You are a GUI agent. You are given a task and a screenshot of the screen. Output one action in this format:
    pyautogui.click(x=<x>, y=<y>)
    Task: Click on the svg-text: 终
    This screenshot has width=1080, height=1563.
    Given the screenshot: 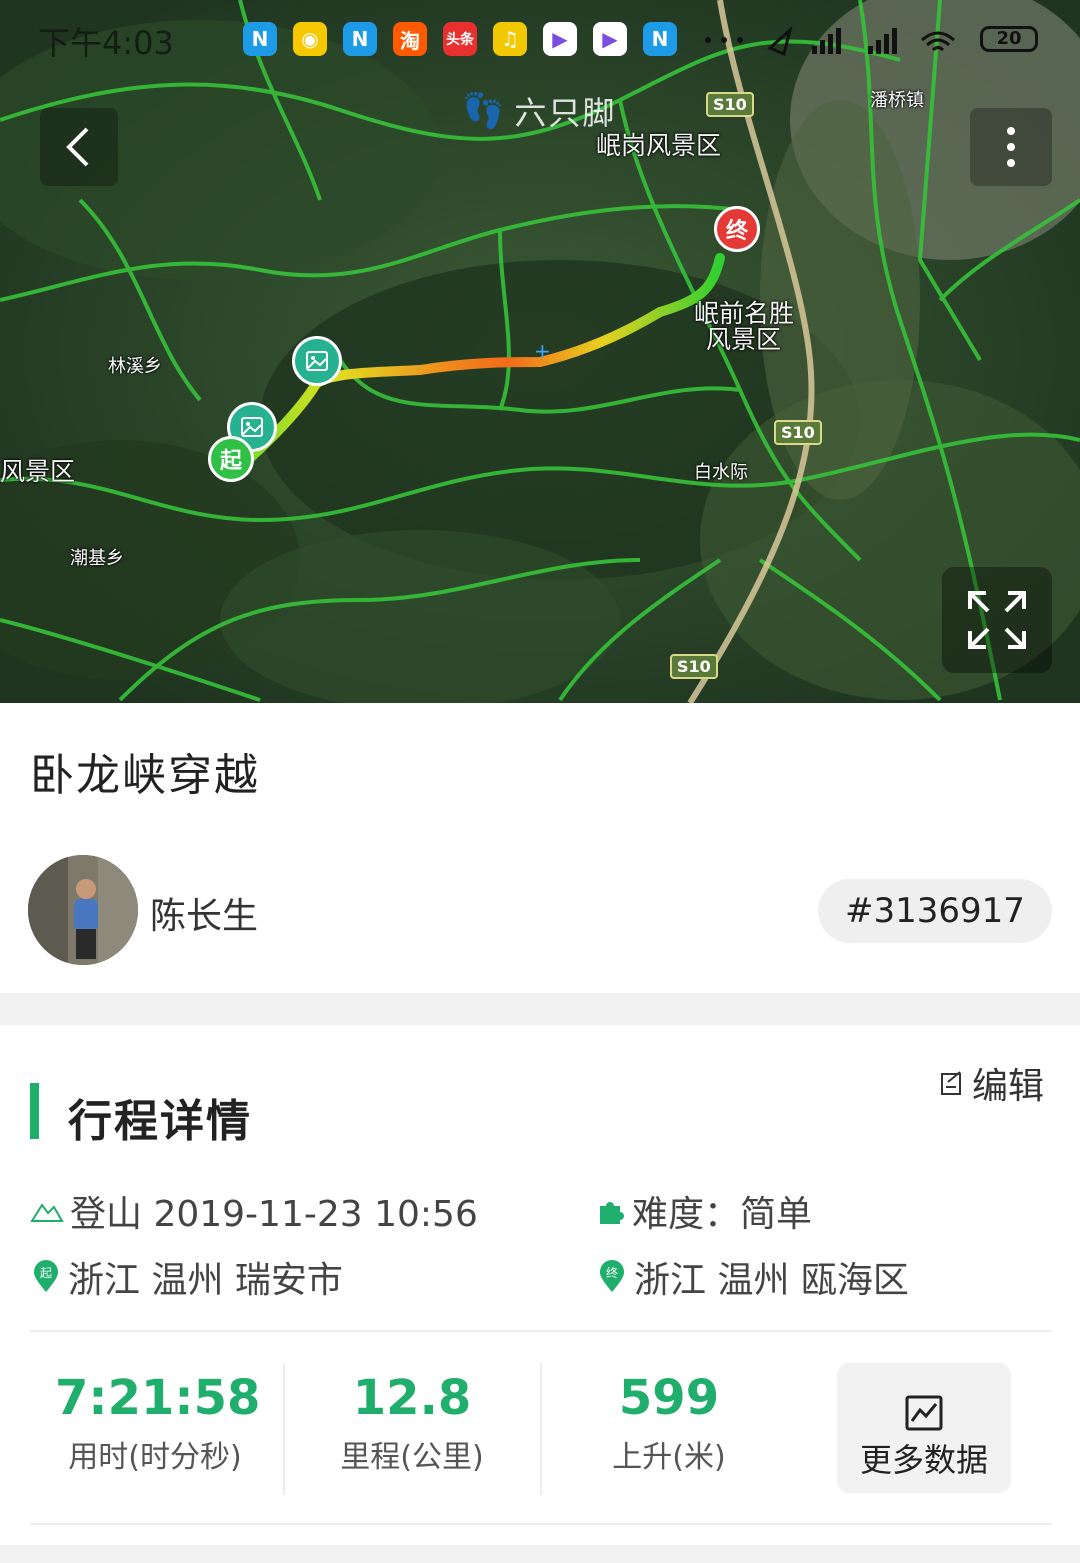 What is the action you would take?
    pyautogui.click(x=612, y=1272)
    